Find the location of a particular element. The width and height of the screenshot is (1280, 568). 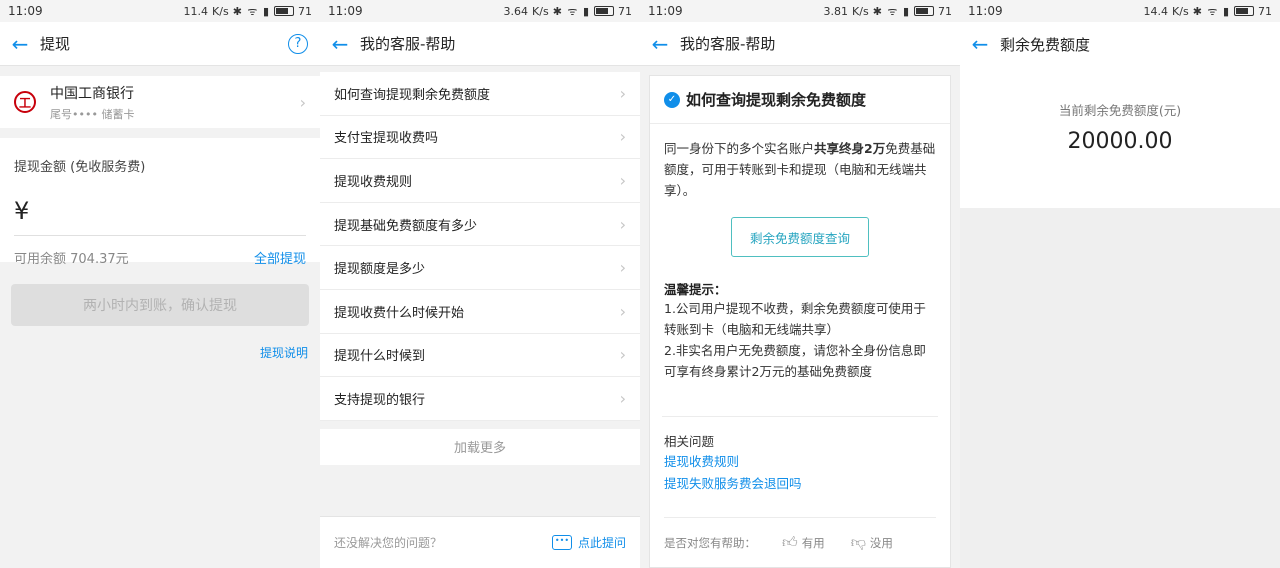

load-more-button: 加载更多 is located at coordinates (480, 446).